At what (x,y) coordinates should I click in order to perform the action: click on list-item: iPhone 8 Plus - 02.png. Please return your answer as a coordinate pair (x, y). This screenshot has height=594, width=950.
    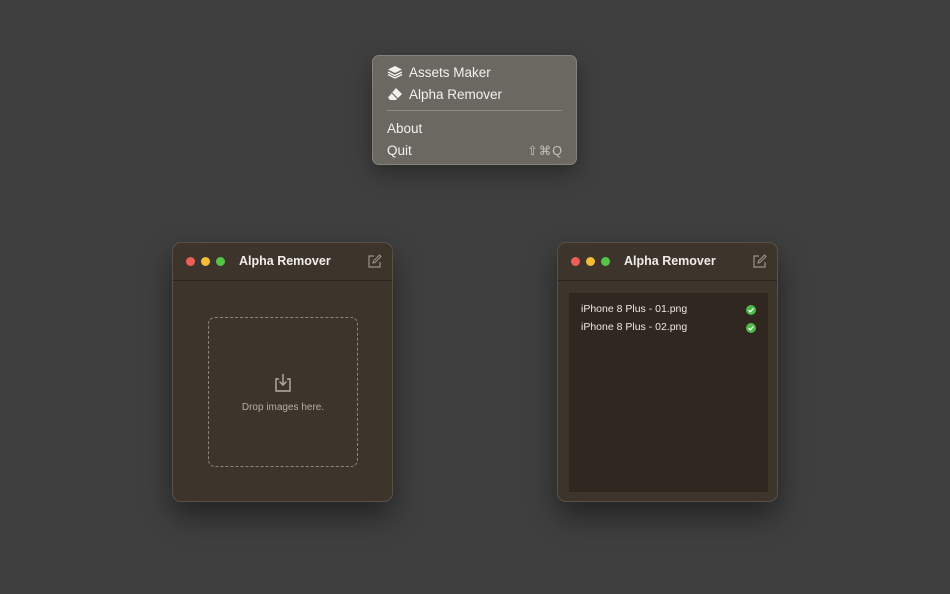
    Looking at the image, I should click on (669, 328).